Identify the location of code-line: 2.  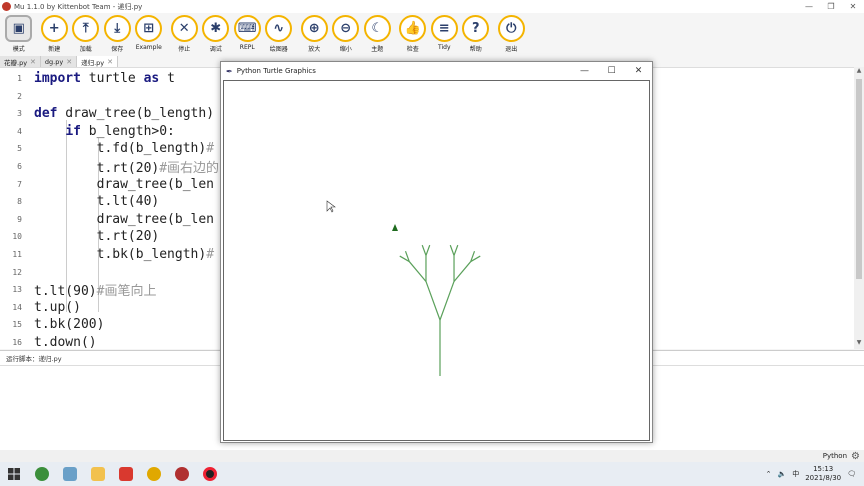
(17, 96).